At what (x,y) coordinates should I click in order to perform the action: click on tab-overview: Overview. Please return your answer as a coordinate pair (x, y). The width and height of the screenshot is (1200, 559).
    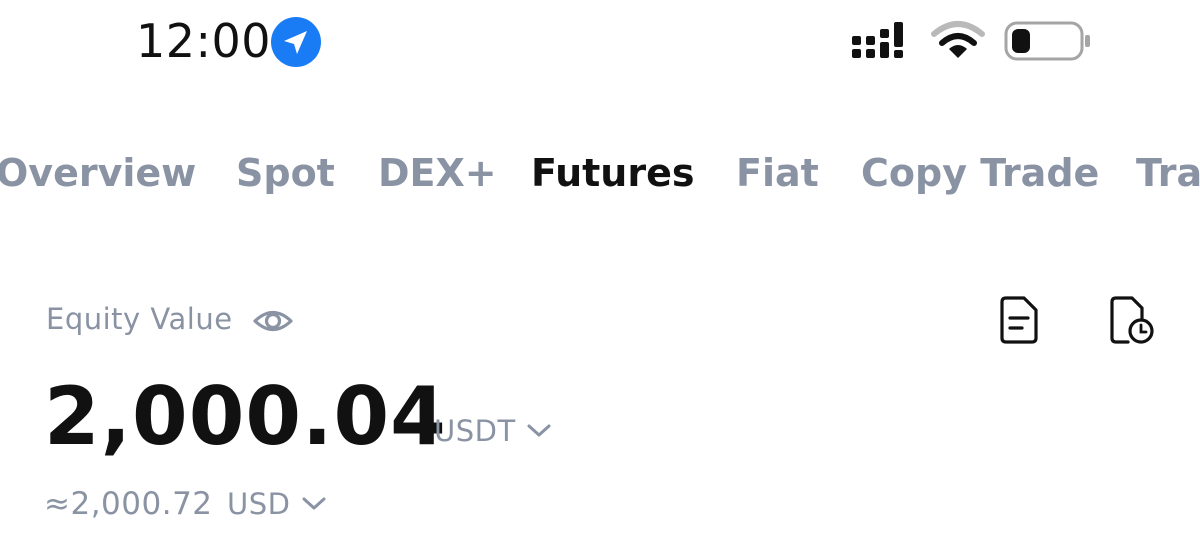
    Looking at the image, I should click on (98, 173).